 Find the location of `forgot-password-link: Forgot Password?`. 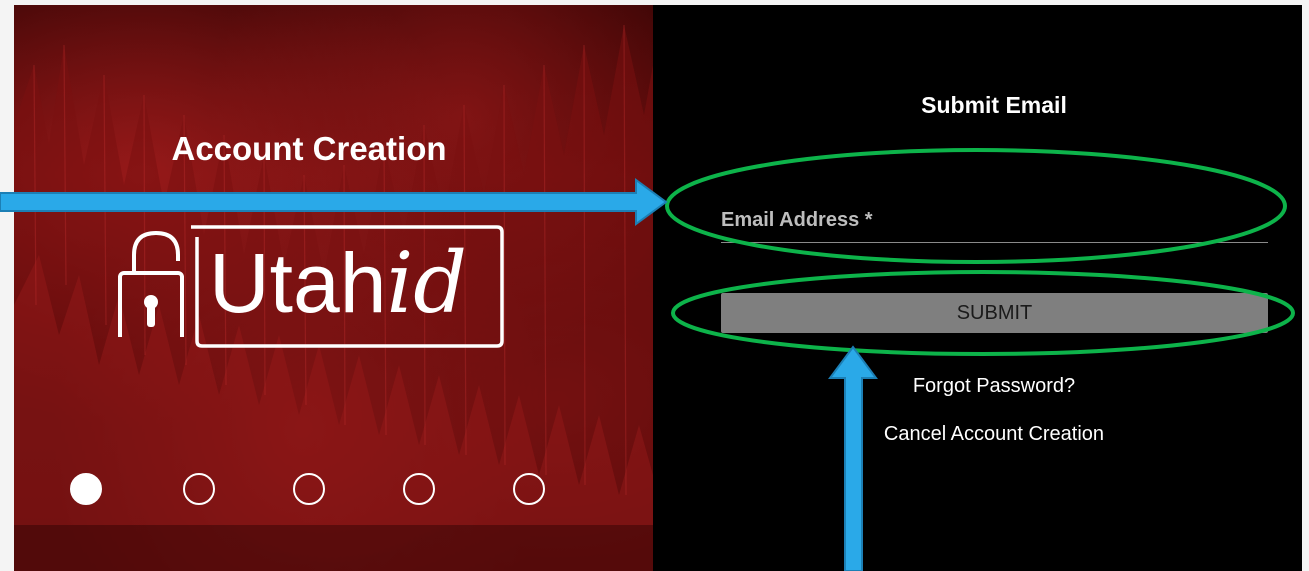

forgot-password-link: Forgot Password? is located at coordinates (977, 386).